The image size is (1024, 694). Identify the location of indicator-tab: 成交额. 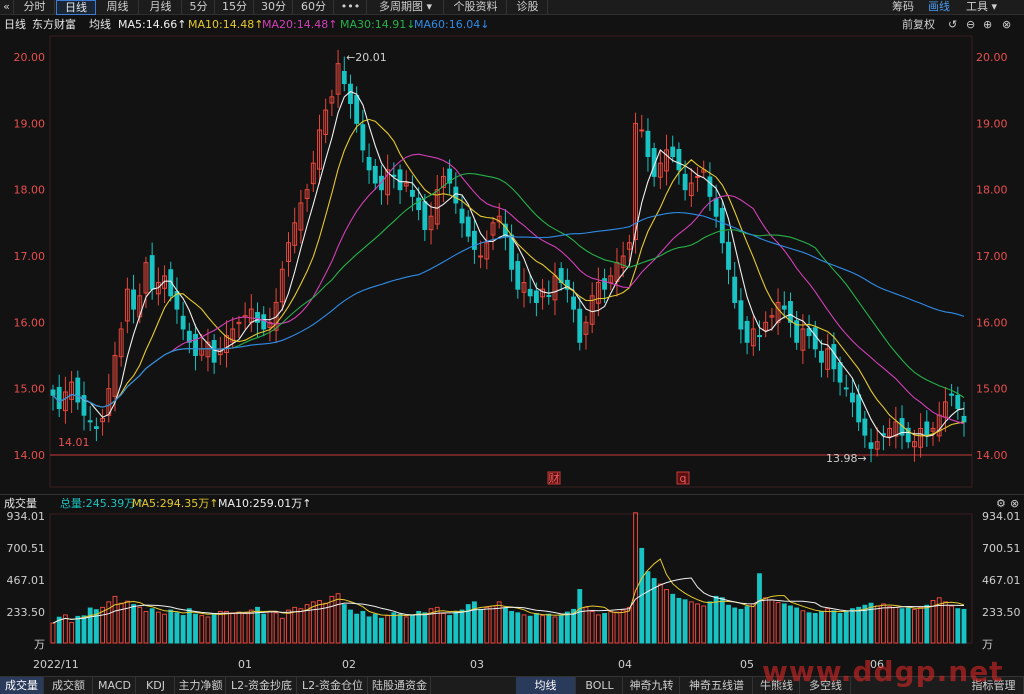
(69, 685).